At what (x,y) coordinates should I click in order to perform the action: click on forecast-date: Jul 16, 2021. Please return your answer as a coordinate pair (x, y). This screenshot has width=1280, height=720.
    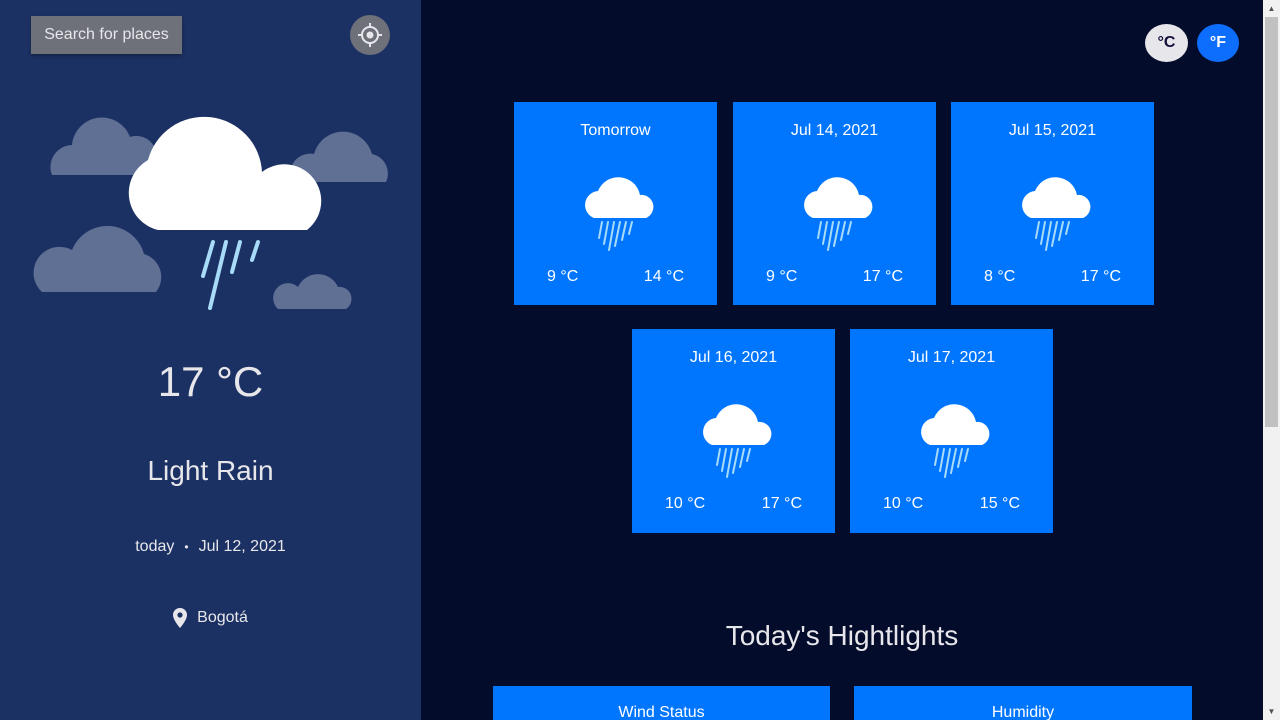
    Looking at the image, I should click on (733, 357).